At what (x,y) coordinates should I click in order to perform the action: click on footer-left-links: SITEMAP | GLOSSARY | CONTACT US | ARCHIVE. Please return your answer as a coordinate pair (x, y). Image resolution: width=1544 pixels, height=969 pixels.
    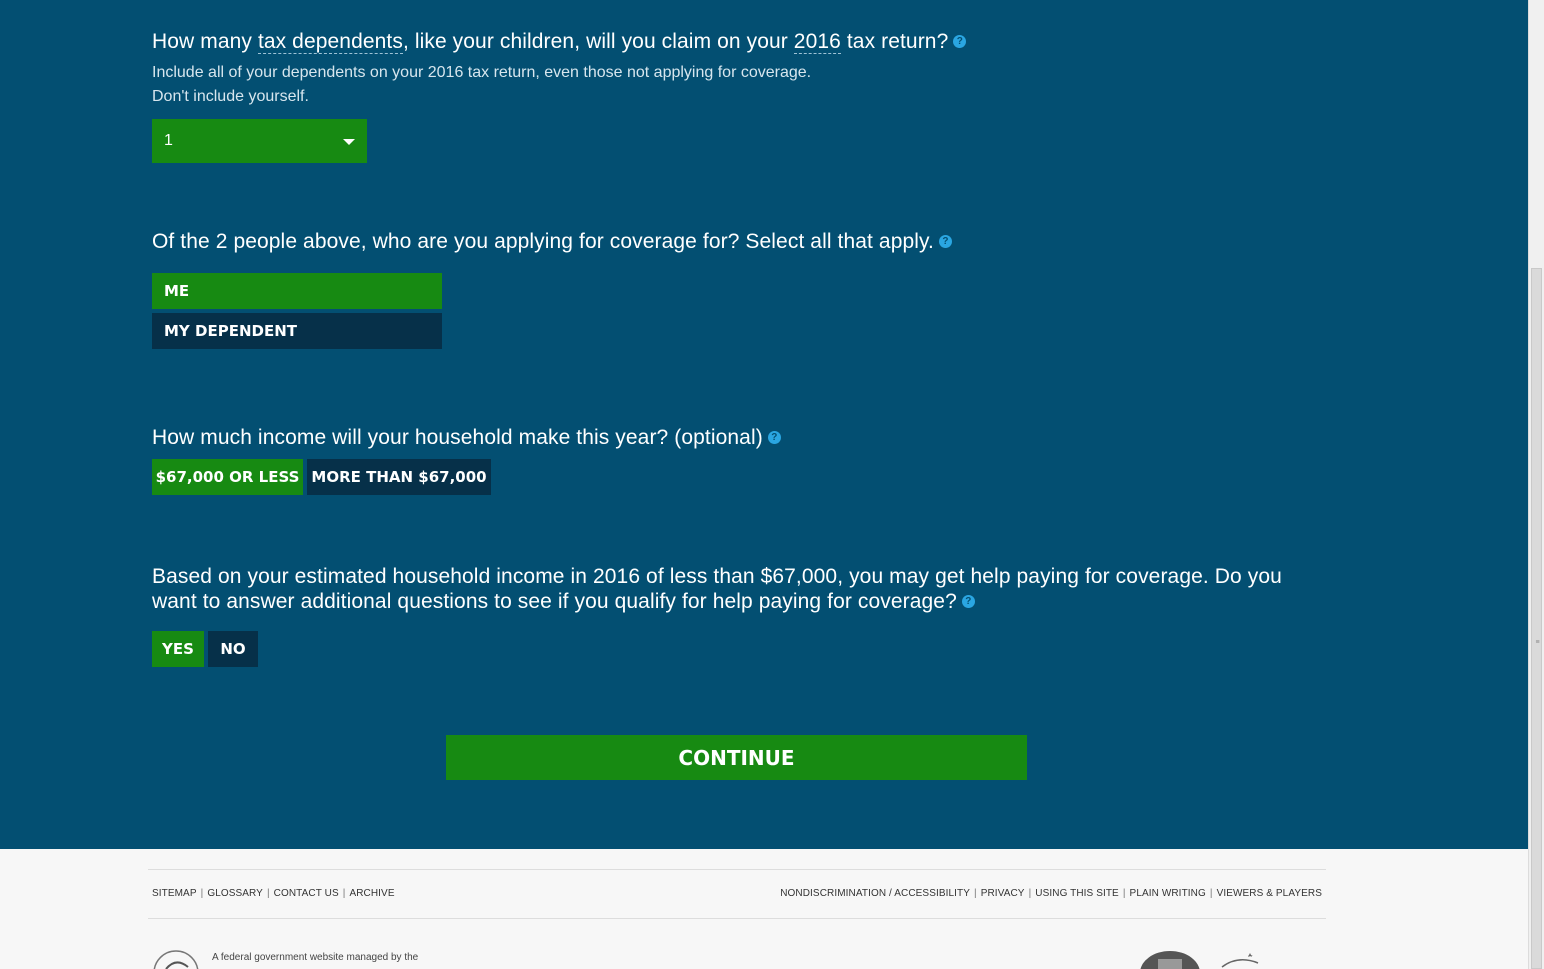
    Looking at the image, I should click on (273, 893).